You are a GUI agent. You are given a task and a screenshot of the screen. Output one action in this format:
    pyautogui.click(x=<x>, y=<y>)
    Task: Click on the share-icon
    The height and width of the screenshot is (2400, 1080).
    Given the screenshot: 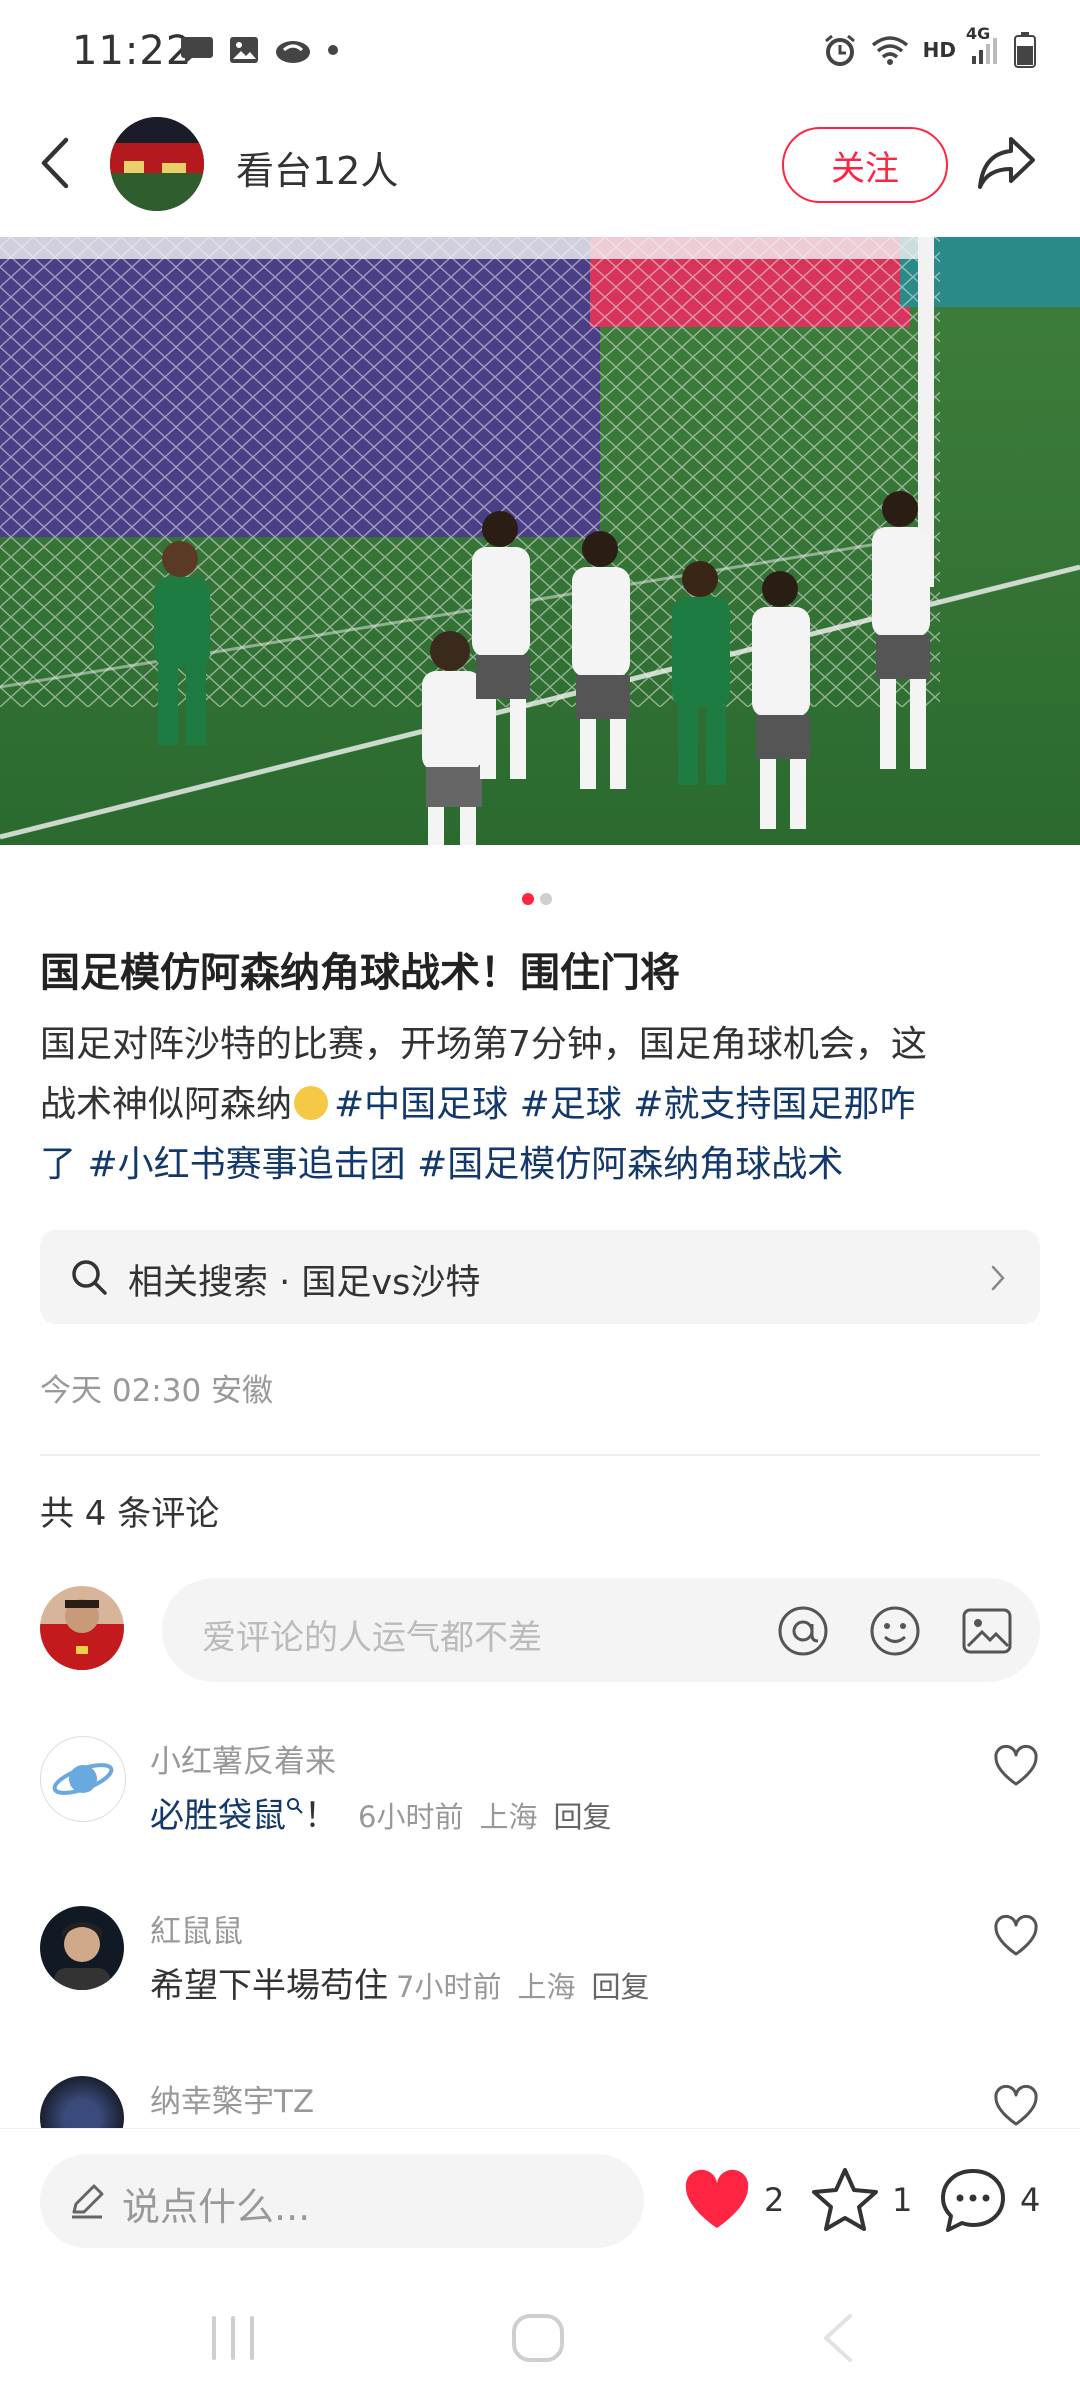 What is the action you would take?
    pyautogui.click(x=1006, y=163)
    